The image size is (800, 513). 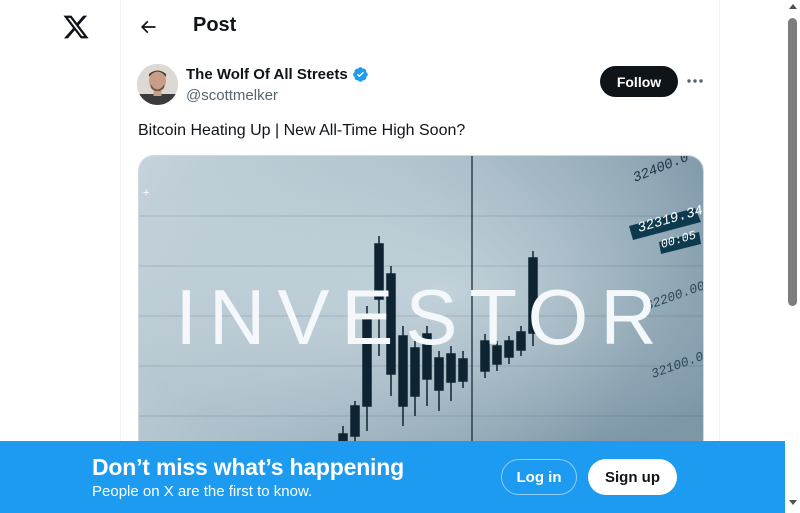 I want to click on scroll-thumb, so click(x=792, y=162).